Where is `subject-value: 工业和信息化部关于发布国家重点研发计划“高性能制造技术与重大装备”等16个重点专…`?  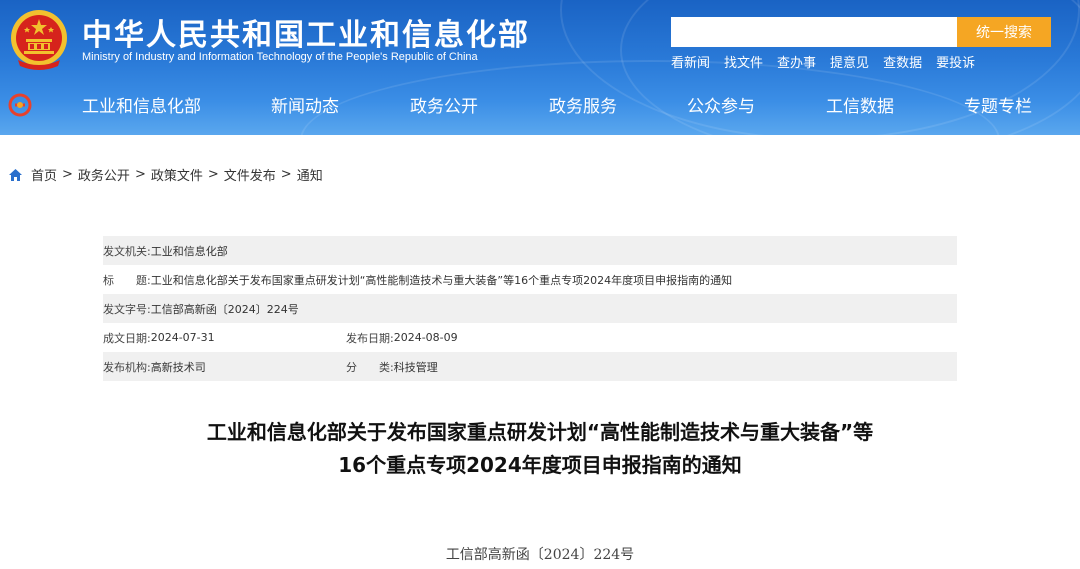 subject-value: 工业和信息化部关于发布国家重点研发计划“高性能制造技术与重大装备”等16个重点专… is located at coordinates (441, 280).